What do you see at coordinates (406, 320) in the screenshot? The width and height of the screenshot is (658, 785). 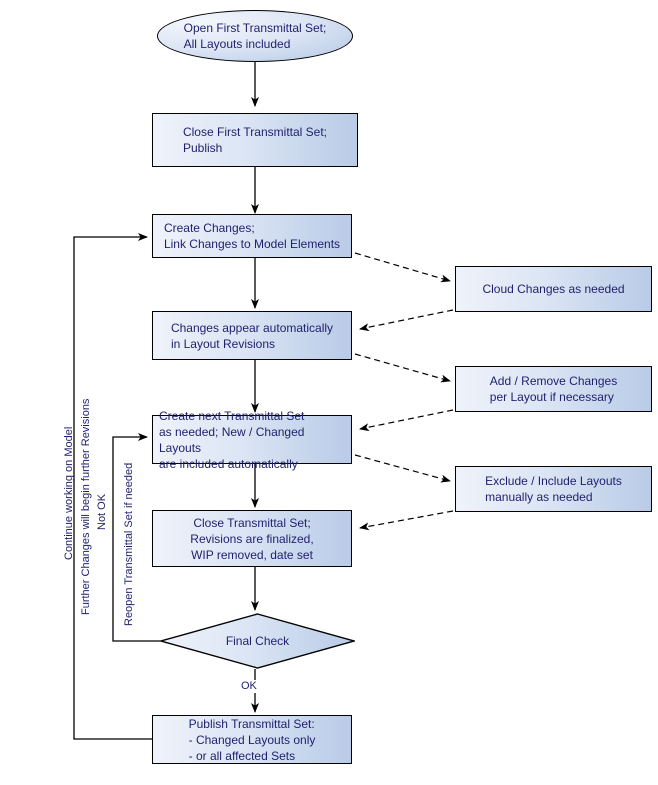 I see `edge-cloud-changes-to-changes-appear` at bounding box center [406, 320].